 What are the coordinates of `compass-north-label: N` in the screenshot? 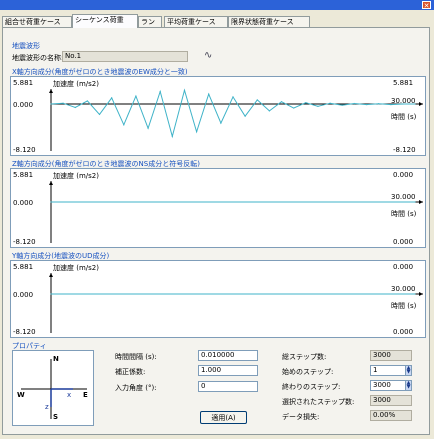 It's located at (56, 359).